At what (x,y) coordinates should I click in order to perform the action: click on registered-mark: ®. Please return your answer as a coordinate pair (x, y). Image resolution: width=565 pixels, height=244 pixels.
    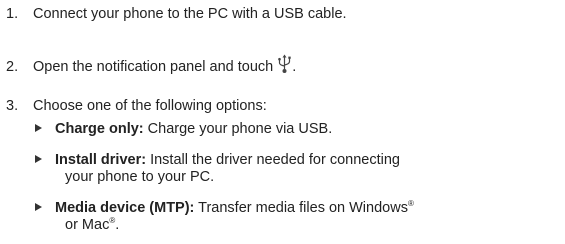
    Looking at the image, I should click on (410, 203).